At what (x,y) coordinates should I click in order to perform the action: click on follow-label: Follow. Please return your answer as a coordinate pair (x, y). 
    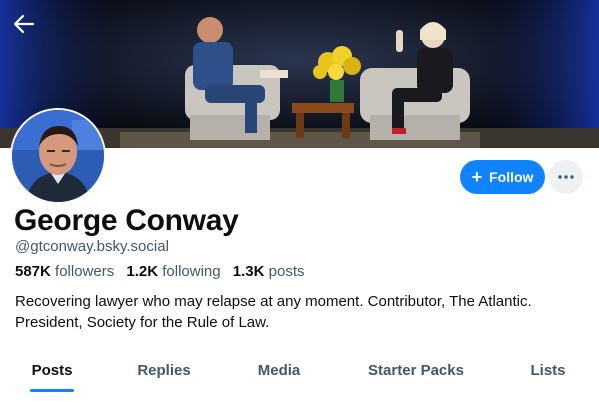
    Looking at the image, I should click on (511, 177).